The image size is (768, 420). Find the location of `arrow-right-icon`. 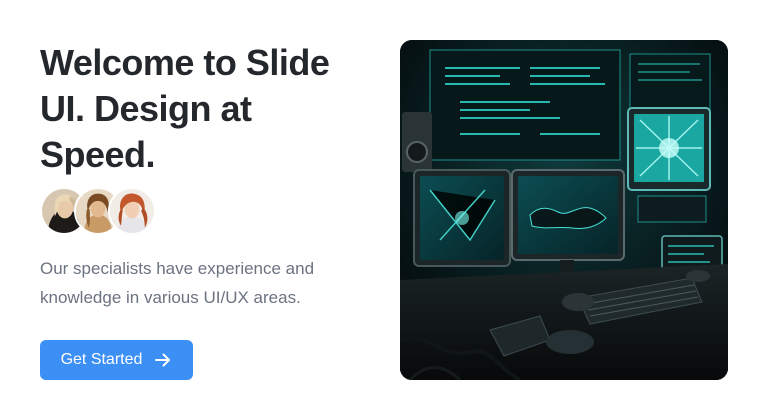

arrow-right-icon is located at coordinates (163, 360).